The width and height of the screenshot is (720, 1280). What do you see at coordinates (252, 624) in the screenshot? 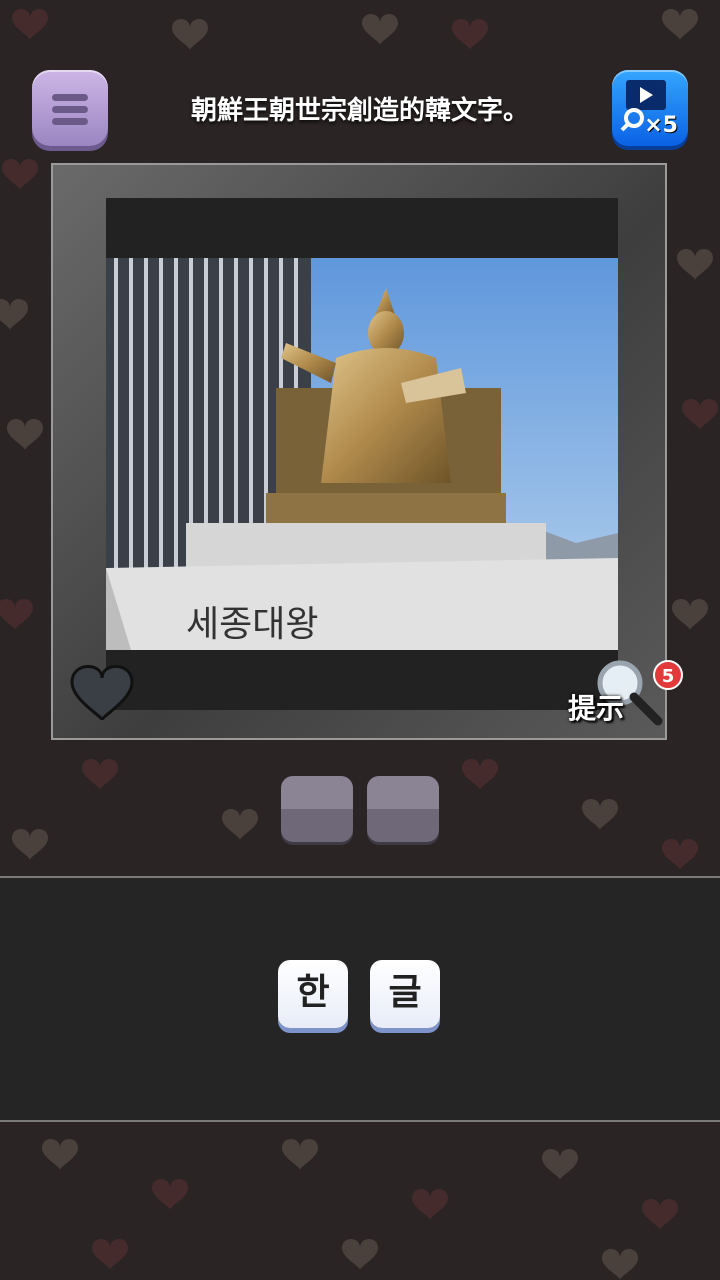
I see `plaque-text: 세종대왕` at bounding box center [252, 624].